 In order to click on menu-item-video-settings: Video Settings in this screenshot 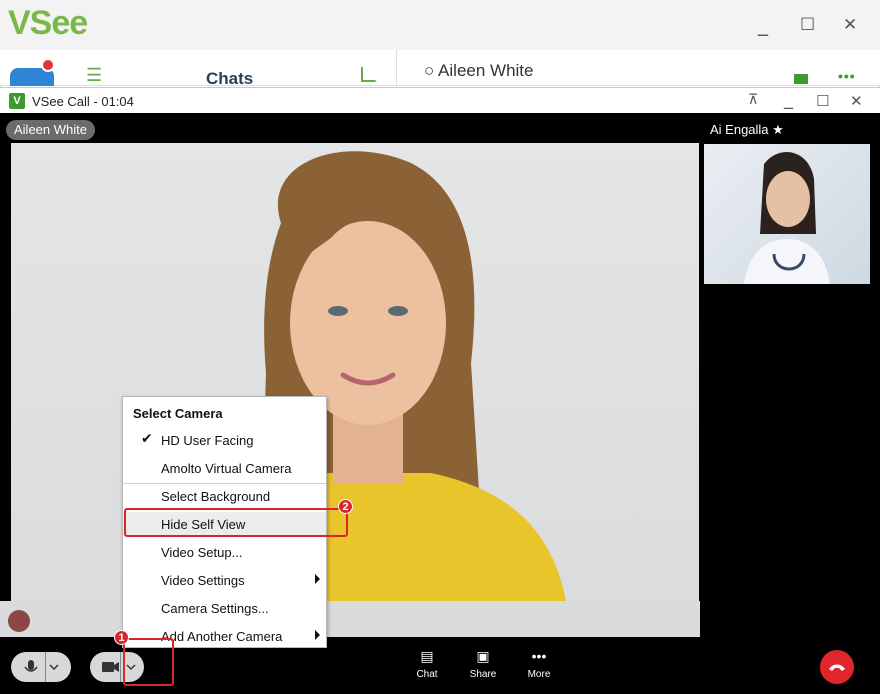, I will do `click(224, 580)`.